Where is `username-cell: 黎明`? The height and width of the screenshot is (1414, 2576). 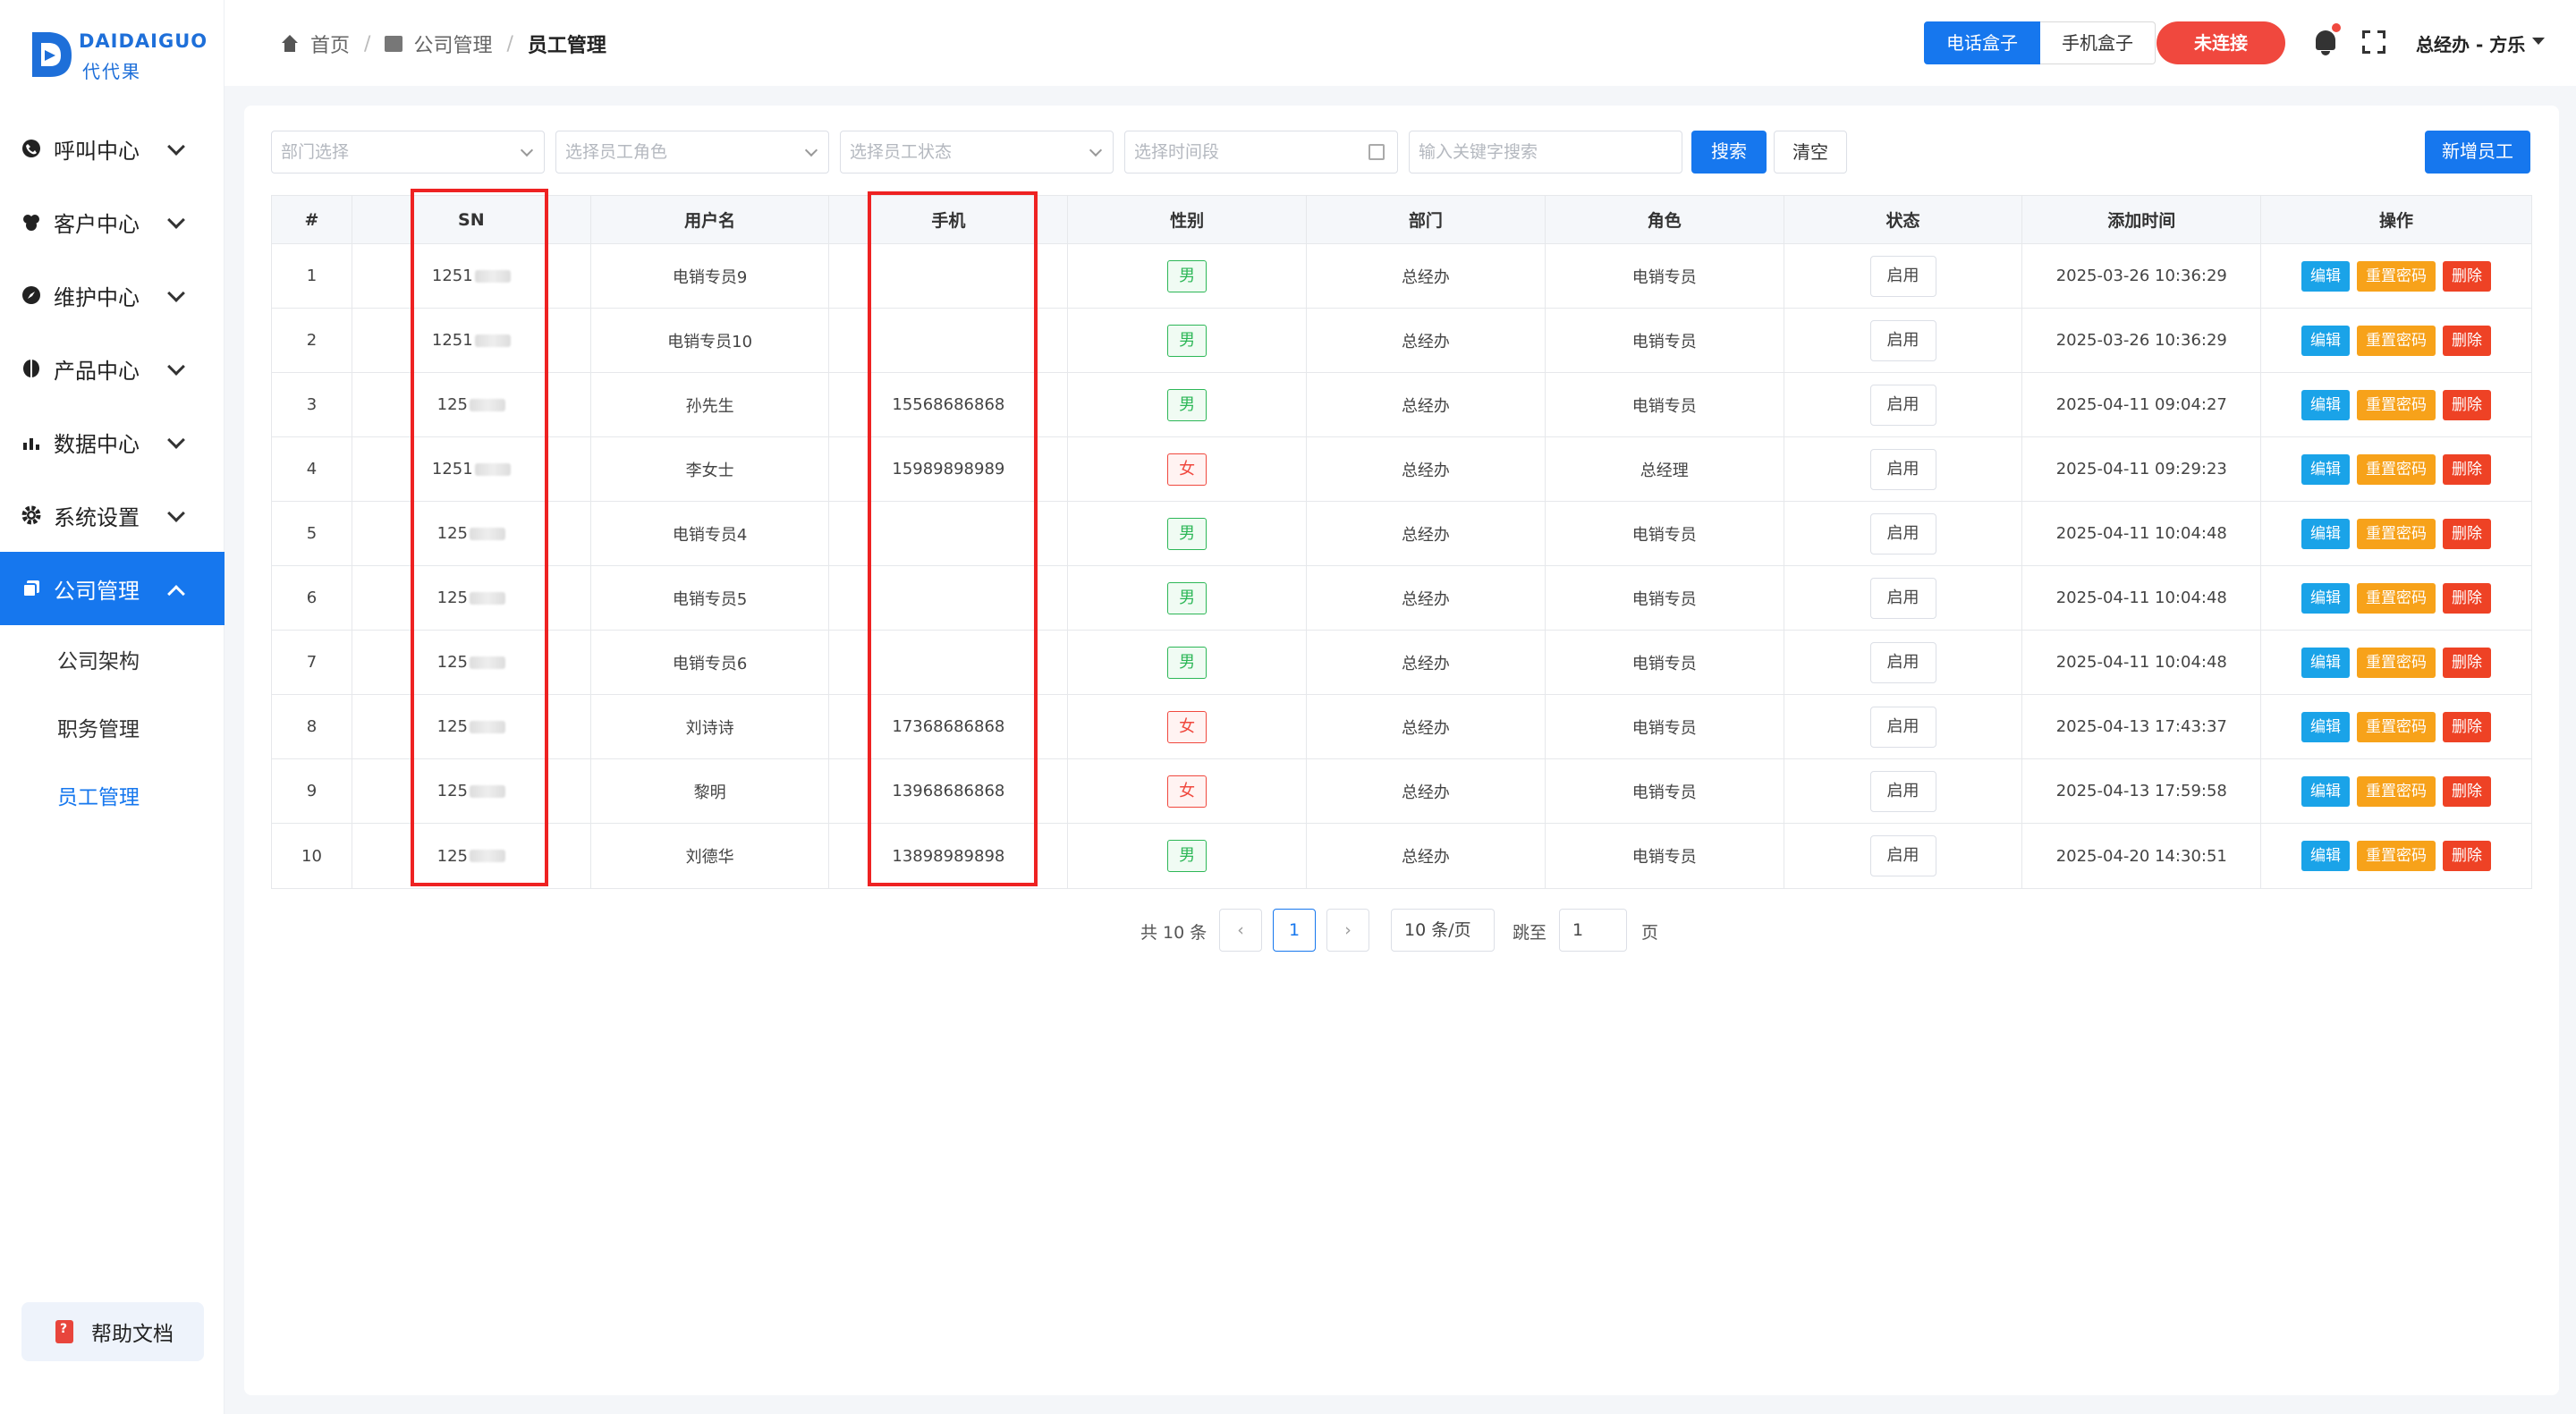
username-cell: 黎明 is located at coordinates (710, 791).